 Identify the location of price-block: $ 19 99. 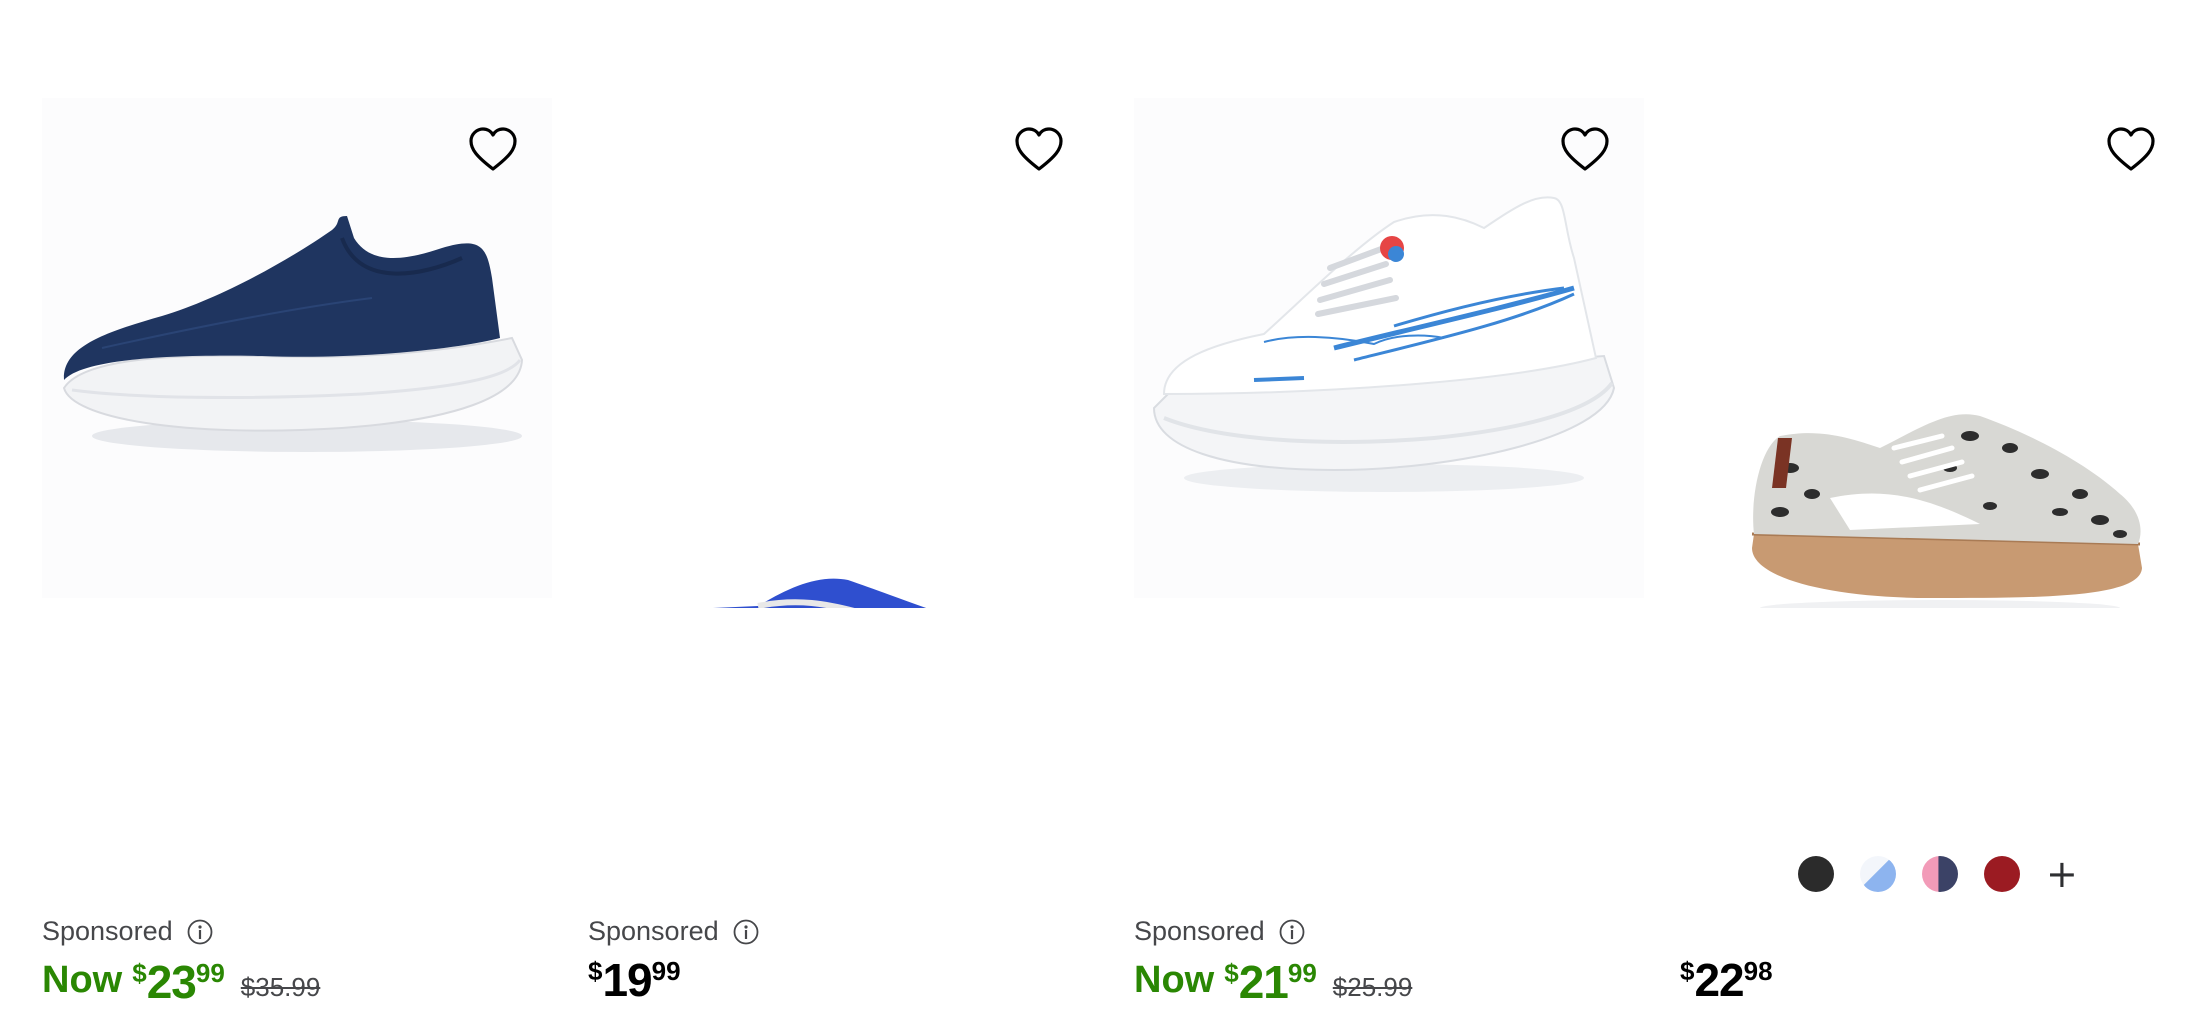
(634, 980).